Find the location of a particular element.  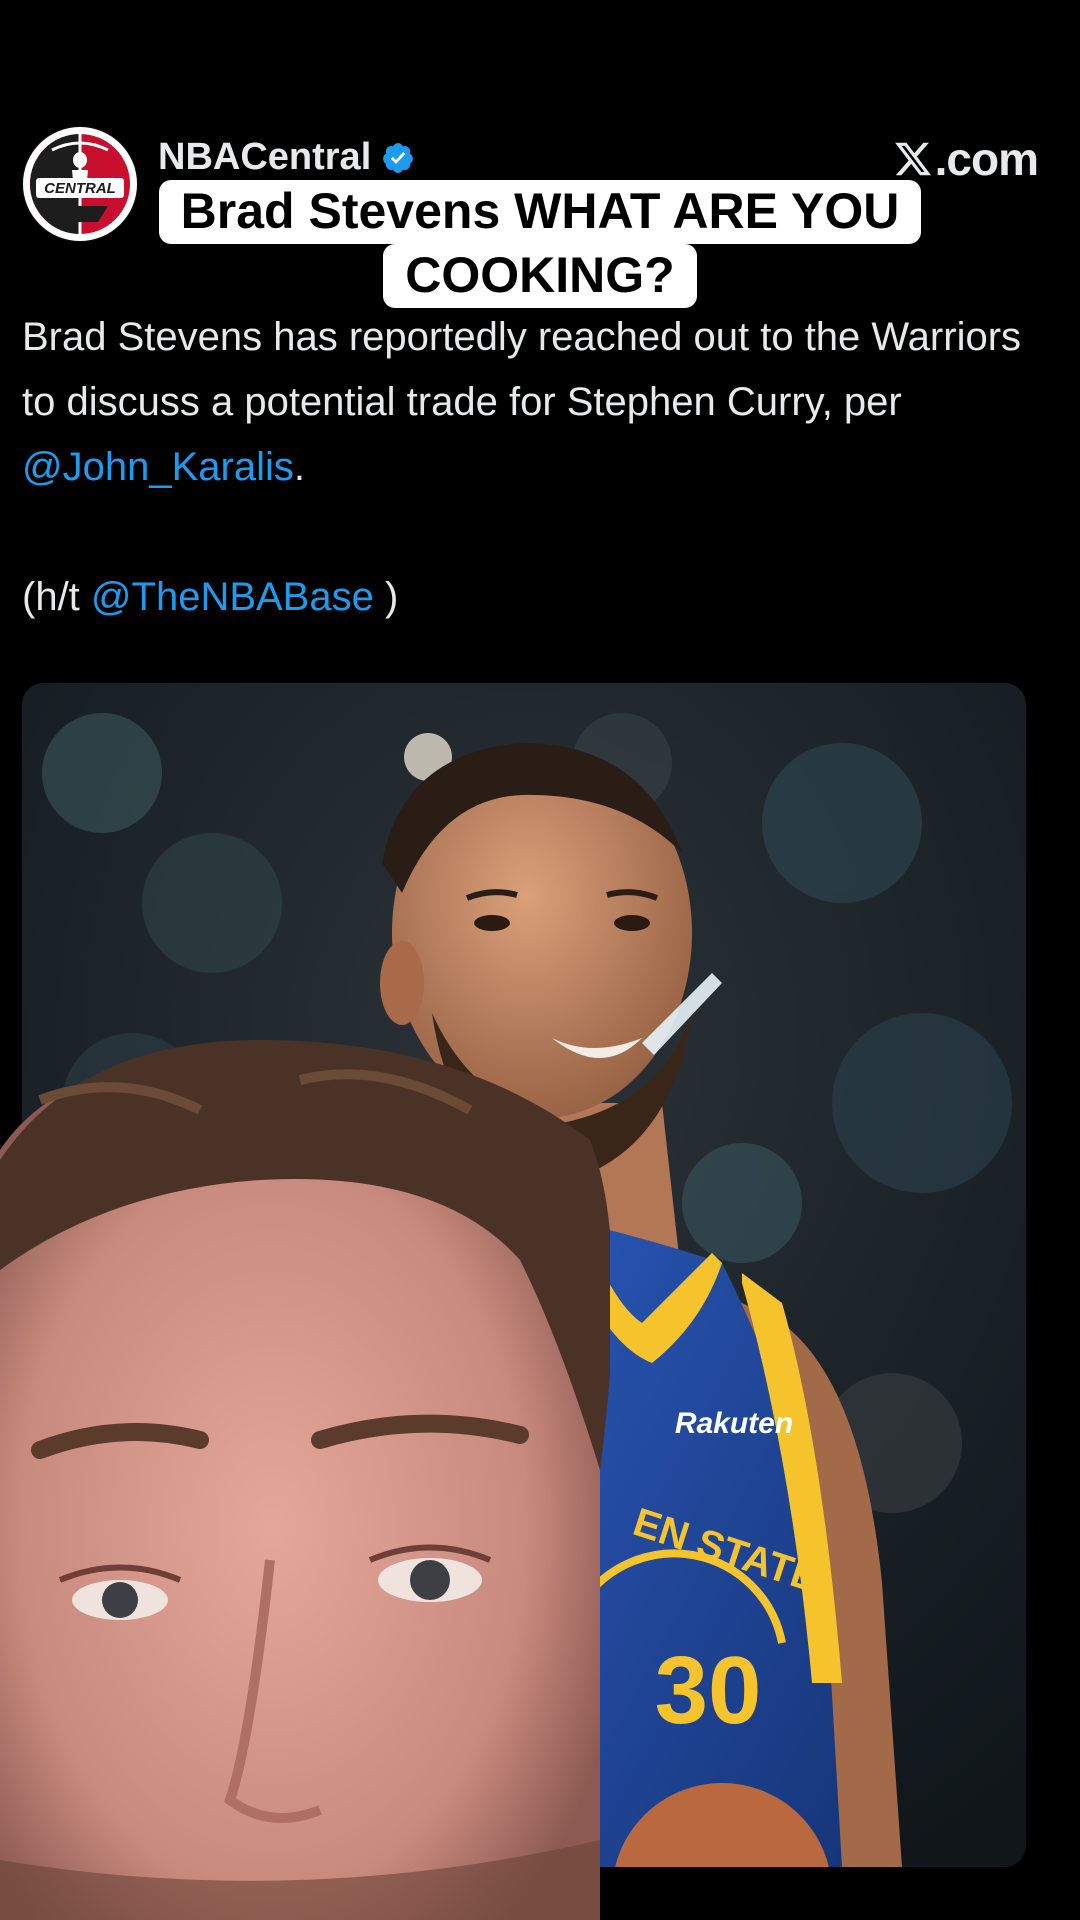

jersey-number: 30 is located at coordinates (708, 1690).